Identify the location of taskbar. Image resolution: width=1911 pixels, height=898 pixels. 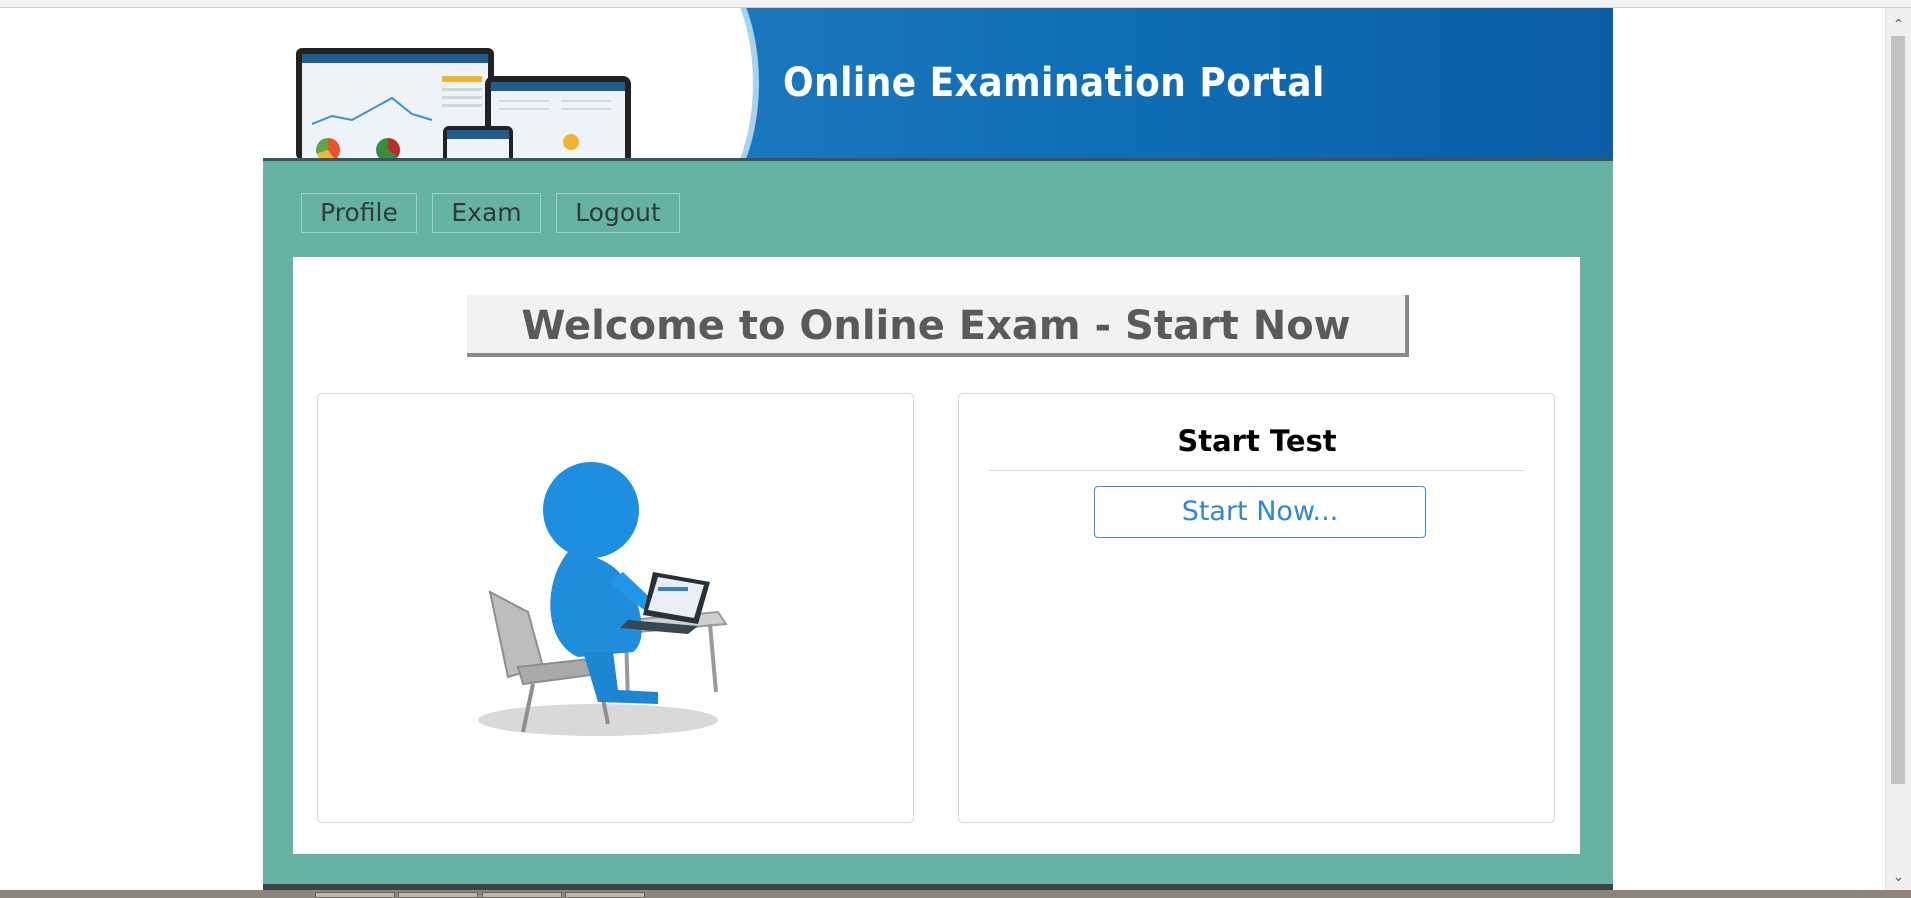
(955, 894).